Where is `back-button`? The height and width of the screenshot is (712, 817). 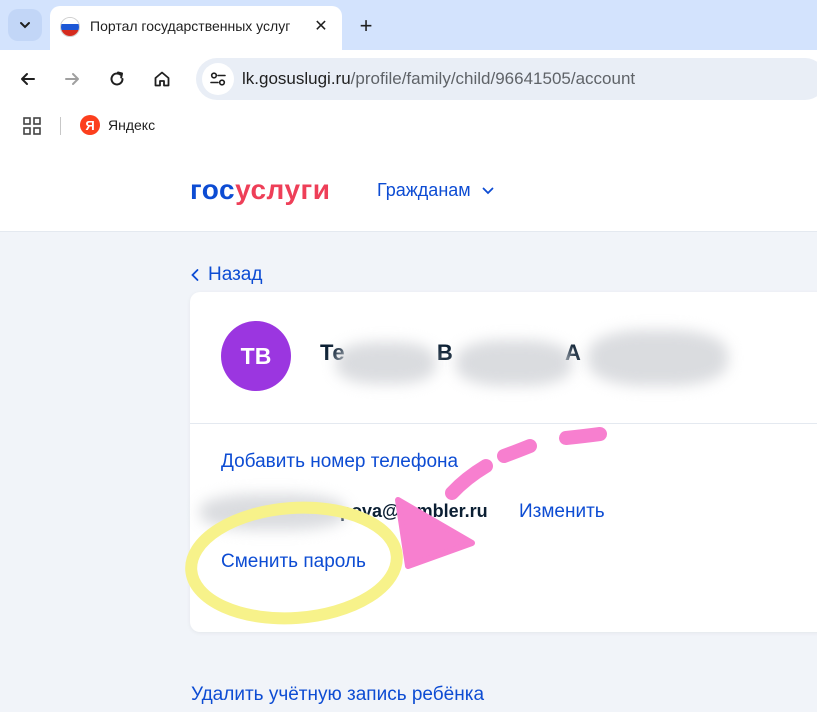 back-button is located at coordinates (28, 79).